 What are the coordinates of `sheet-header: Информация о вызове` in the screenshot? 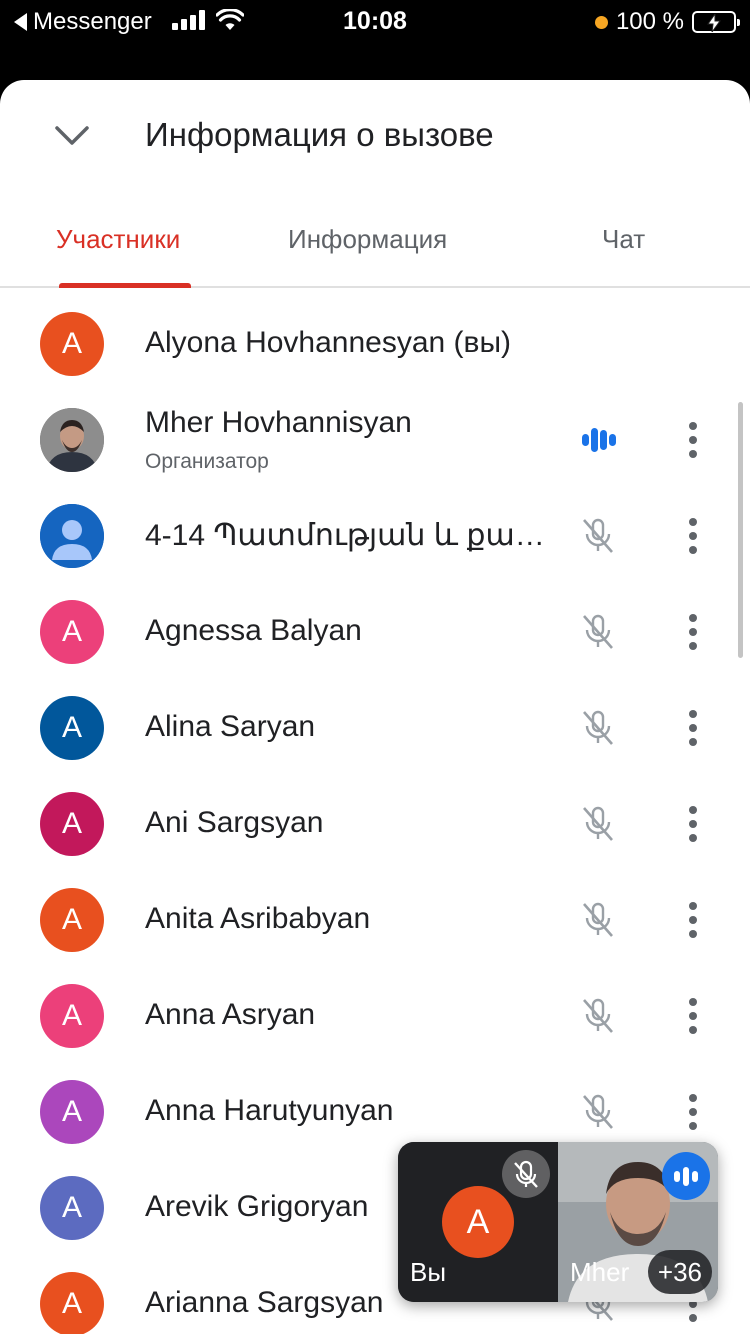 It's located at (375, 136).